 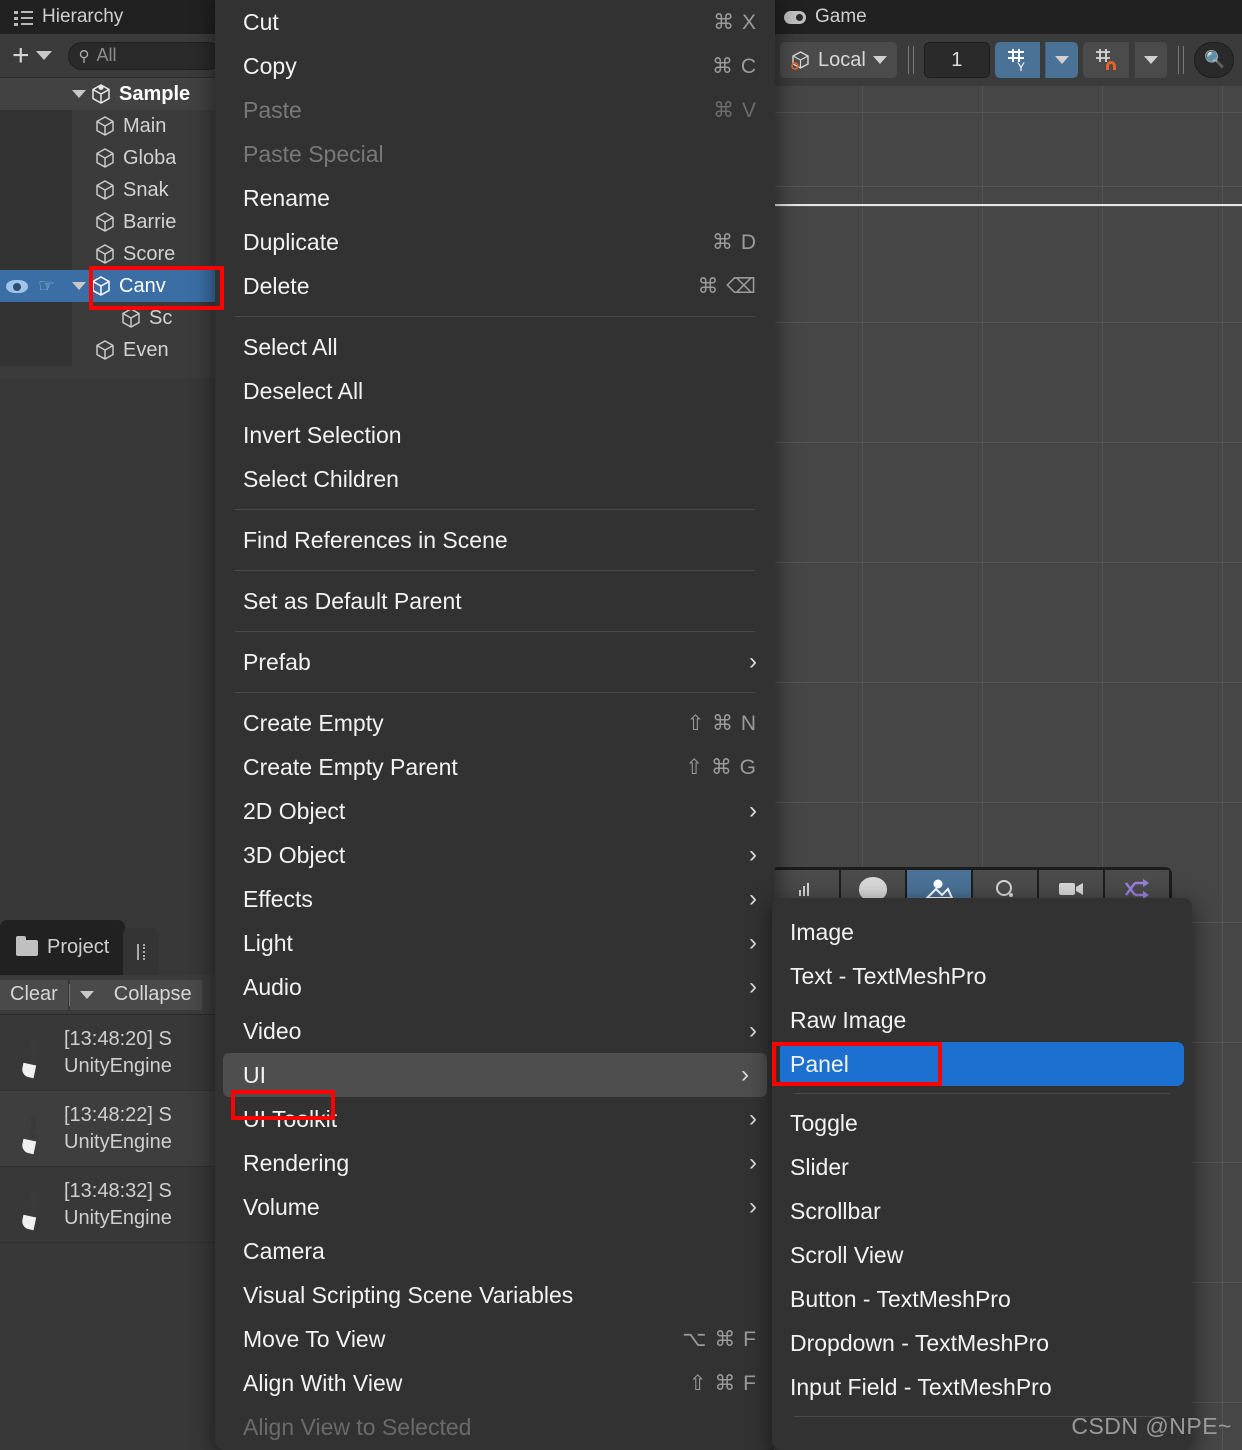 What do you see at coordinates (115, 318) in the screenshot?
I see `hierarchy-item-score-child: Sc` at bounding box center [115, 318].